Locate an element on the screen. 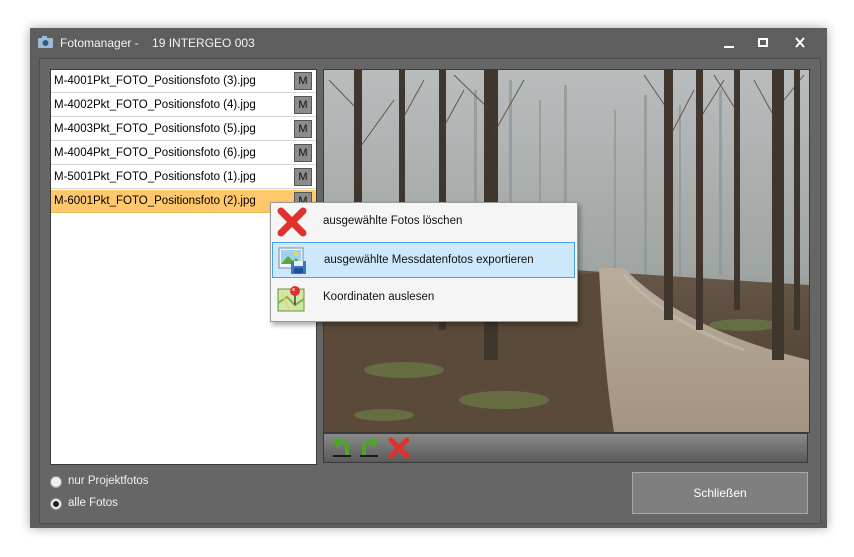  close-window-button is located at coordinates (800, 43).